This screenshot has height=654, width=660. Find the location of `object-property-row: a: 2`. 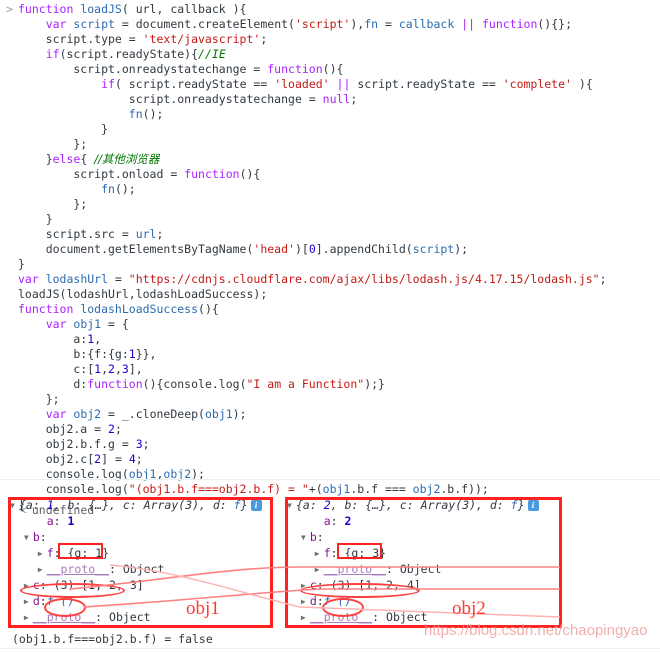

object-property-row: a: 2 is located at coordinates (416, 521).